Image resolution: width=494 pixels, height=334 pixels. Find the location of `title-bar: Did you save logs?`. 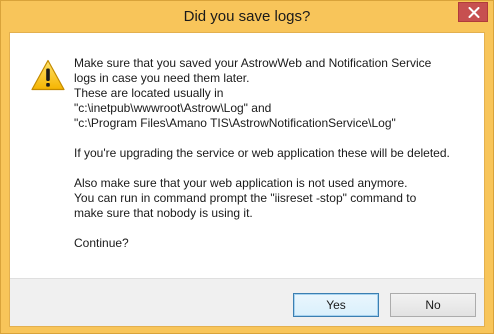

title-bar: Did you save logs? is located at coordinates (247, 17).